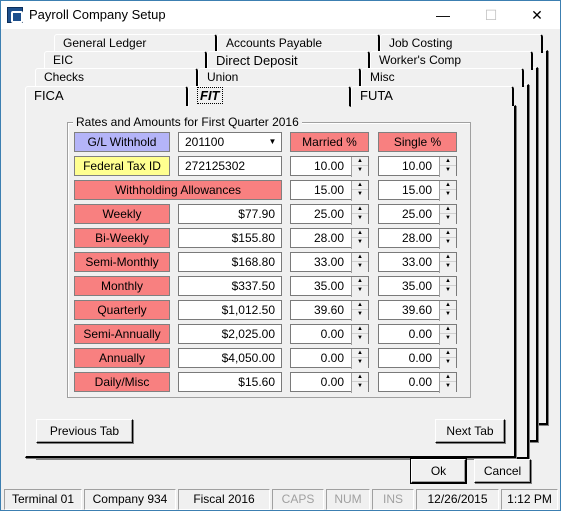 Image resolution: width=561 pixels, height=511 pixels. What do you see at coordinates (329, 310) in the screenshot?
I see `married-rate-spinner: 39.60 ▲ ▼` at bounding box center [329, 310].